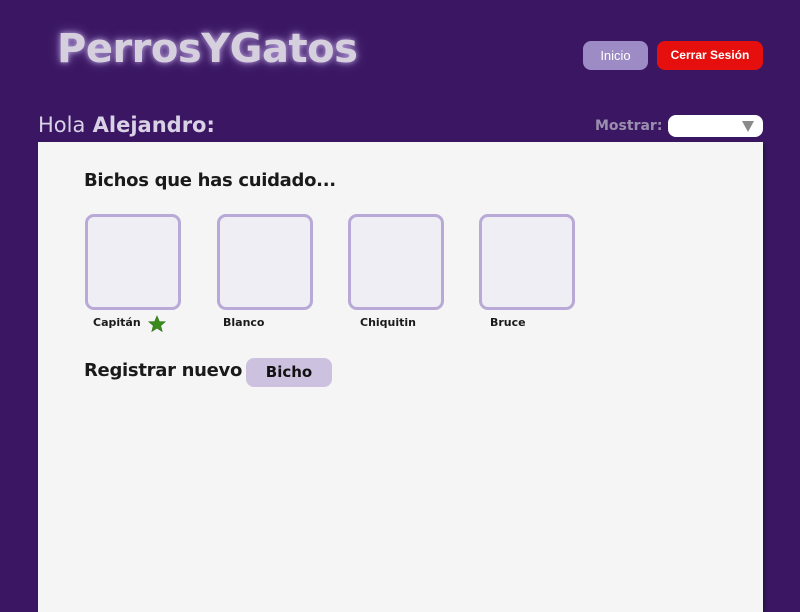 This screenshot has width=800, height=612. Describe the element at coordinates (133, 262) in the screenshot. I see `pet-card-capitan` at that location.